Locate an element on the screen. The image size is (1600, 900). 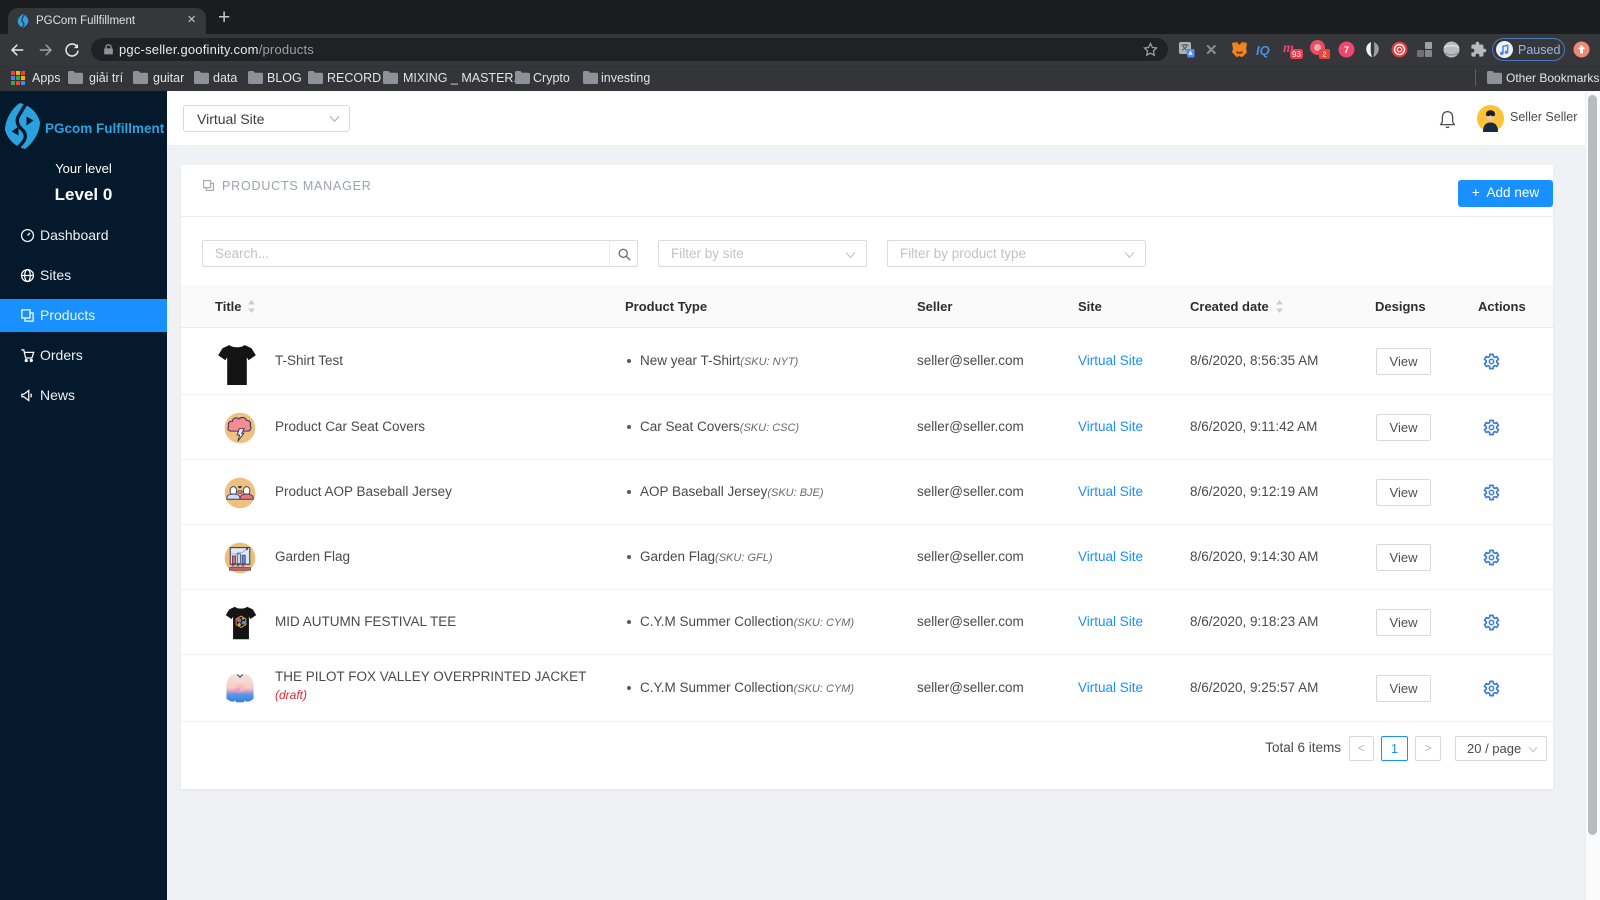
svg-text: 7 is located at coordinates (1346, 50).